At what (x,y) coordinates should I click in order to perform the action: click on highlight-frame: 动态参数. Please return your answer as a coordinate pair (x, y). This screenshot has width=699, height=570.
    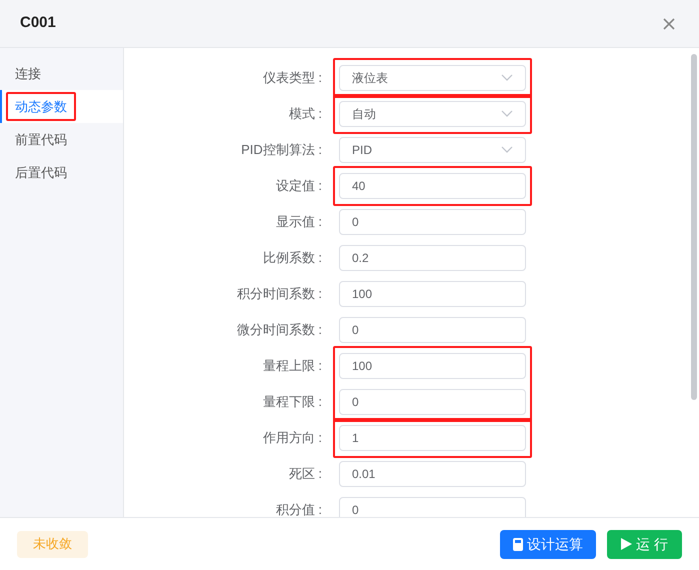
    Looking at the image, I should click on (41, 107).